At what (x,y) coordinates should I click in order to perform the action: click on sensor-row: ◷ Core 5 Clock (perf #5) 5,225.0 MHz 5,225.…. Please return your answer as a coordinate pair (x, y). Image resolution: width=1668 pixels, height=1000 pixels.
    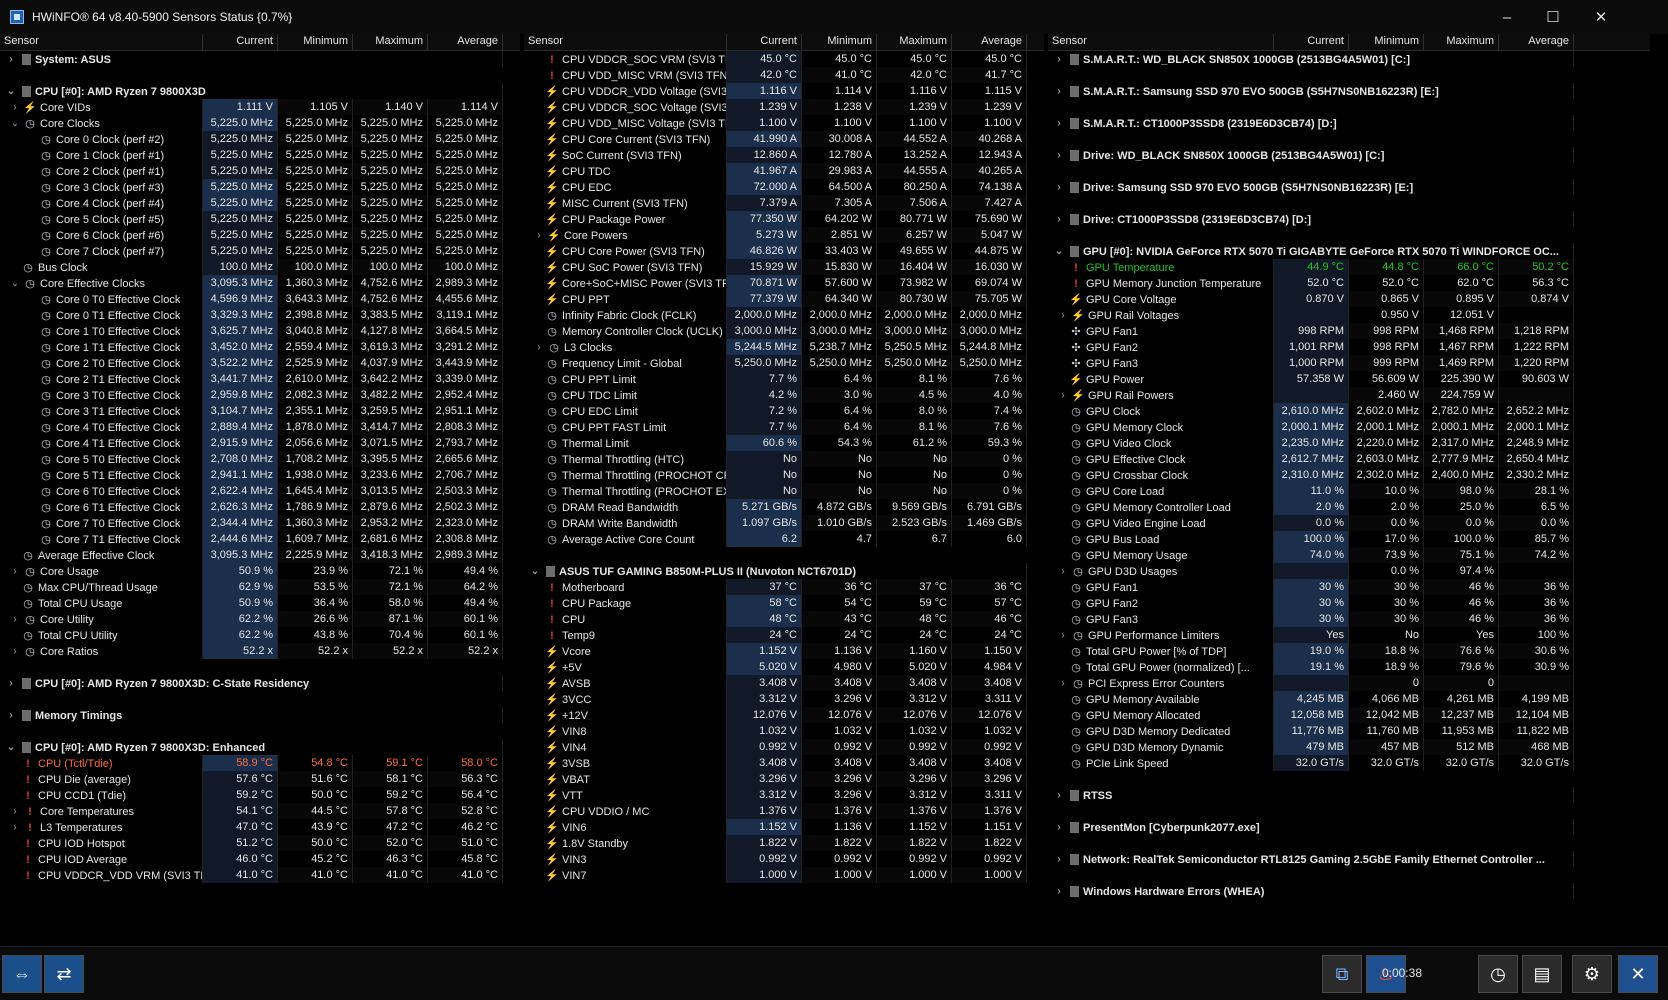
    Looking at the image, I should click on (260, 219).